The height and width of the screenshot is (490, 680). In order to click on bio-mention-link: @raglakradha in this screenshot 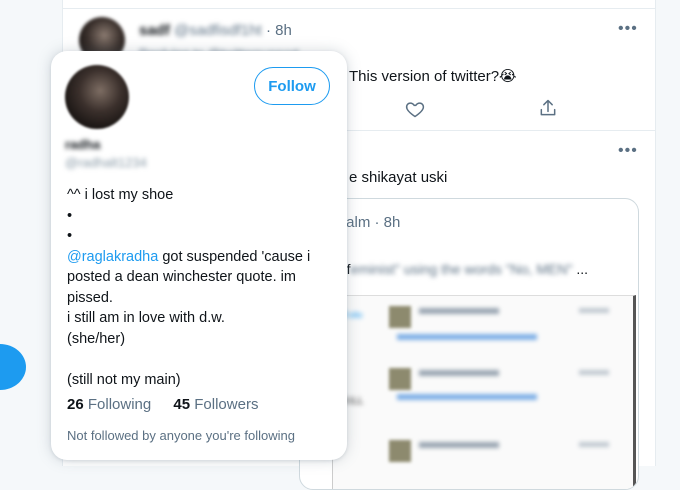, I will do `click(112, 257)`.